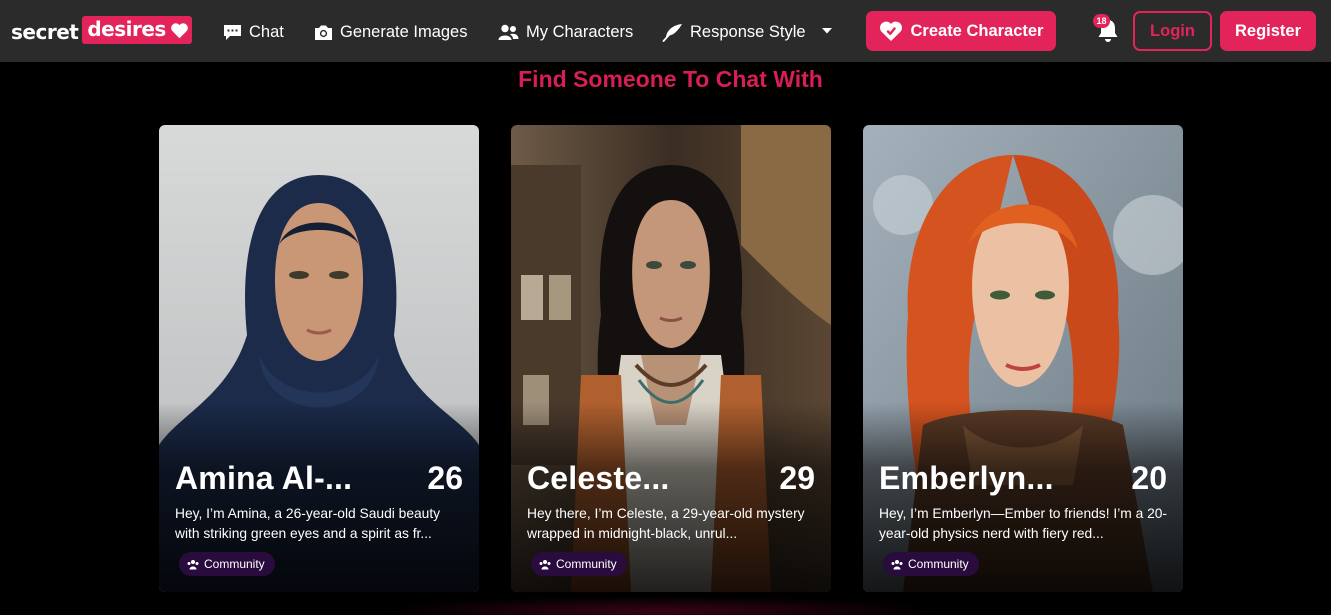 The image size is (1331, 615). Describe the element at coordinates (977, 30) in the screenshot. I see `create-character-label: Create Character` at that location.